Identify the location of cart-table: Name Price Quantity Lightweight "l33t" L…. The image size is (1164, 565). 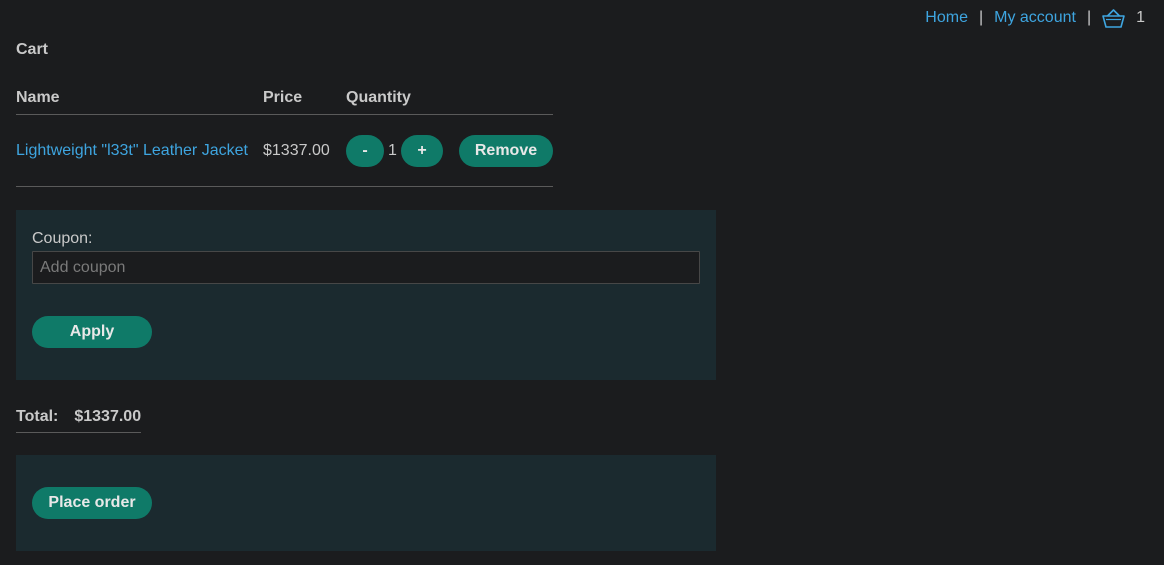
(284, 138).